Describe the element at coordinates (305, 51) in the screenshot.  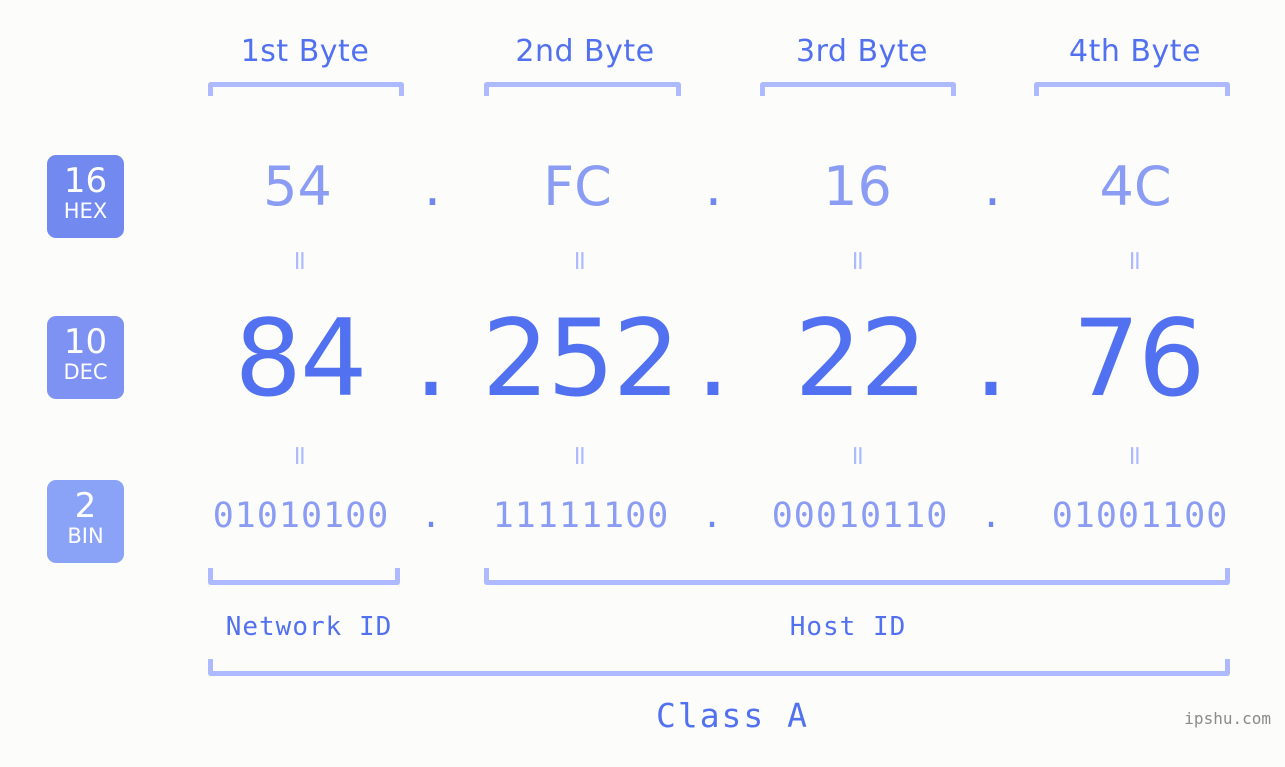
I see `byte-header-1: 1st Byte` at that location.